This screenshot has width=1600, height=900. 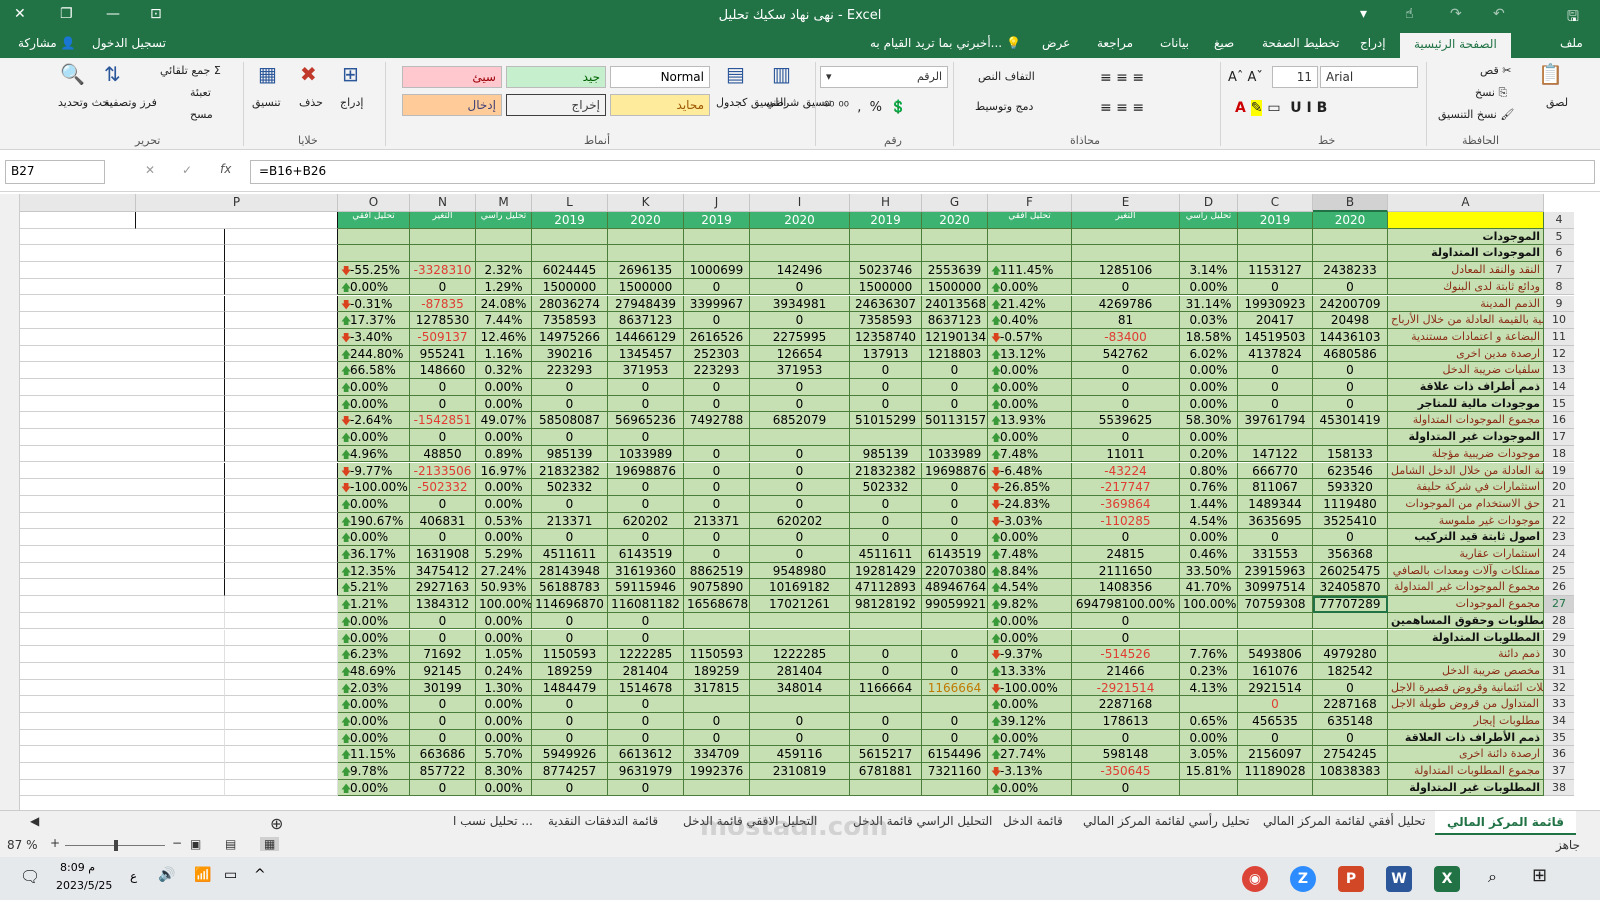 What do you see at coordinates (1303, 879) in the screenshot?
I see `zoom-app-icon: Z` at bounding box center [1303, 879].